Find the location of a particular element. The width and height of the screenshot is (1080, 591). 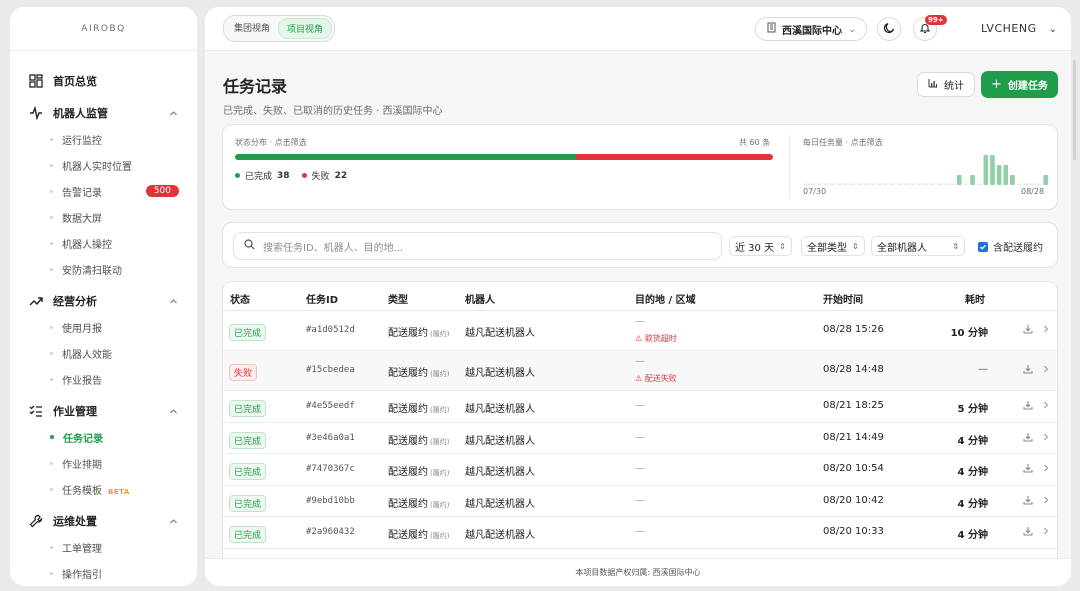

sidebar-item: 运行监控 is located at coordinates (103, 139).